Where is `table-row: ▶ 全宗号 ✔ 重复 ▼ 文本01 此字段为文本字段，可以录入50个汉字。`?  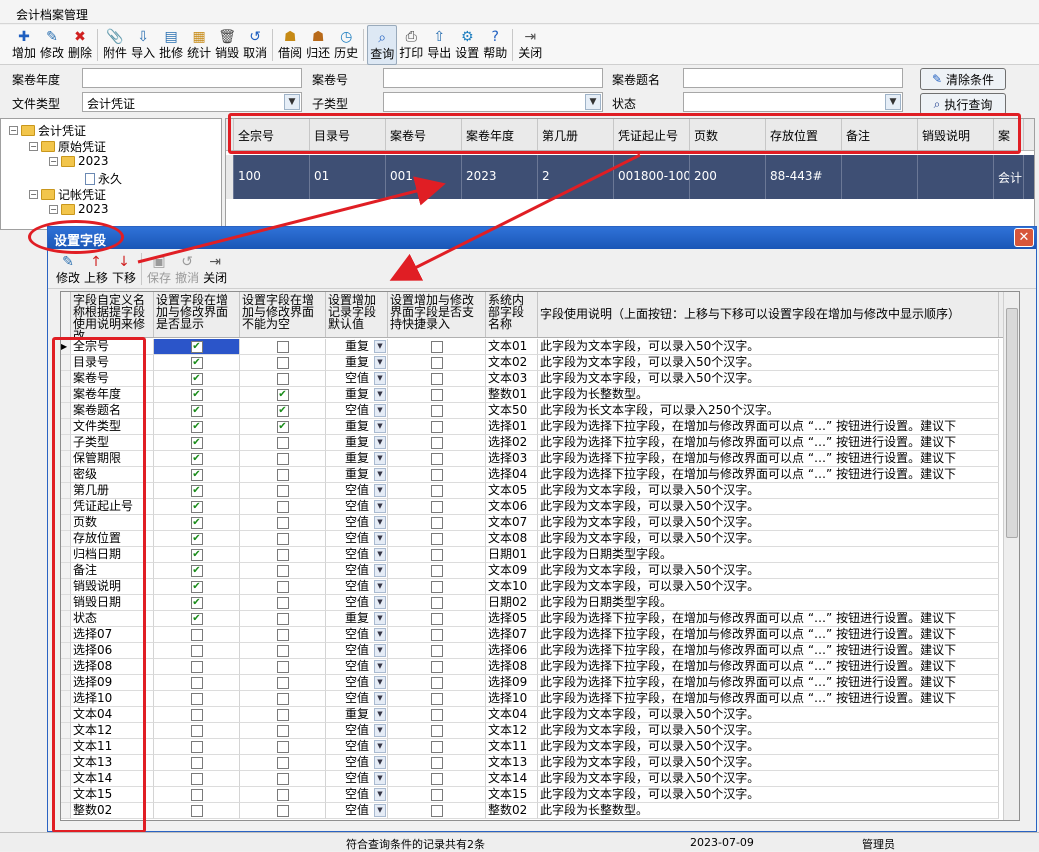
table-row: ▶ 全宗号 ✔ 重复 ▼ 文本01 此字段为文本字段，可以录入50个汉字。 is located at coordinates (540, 347).